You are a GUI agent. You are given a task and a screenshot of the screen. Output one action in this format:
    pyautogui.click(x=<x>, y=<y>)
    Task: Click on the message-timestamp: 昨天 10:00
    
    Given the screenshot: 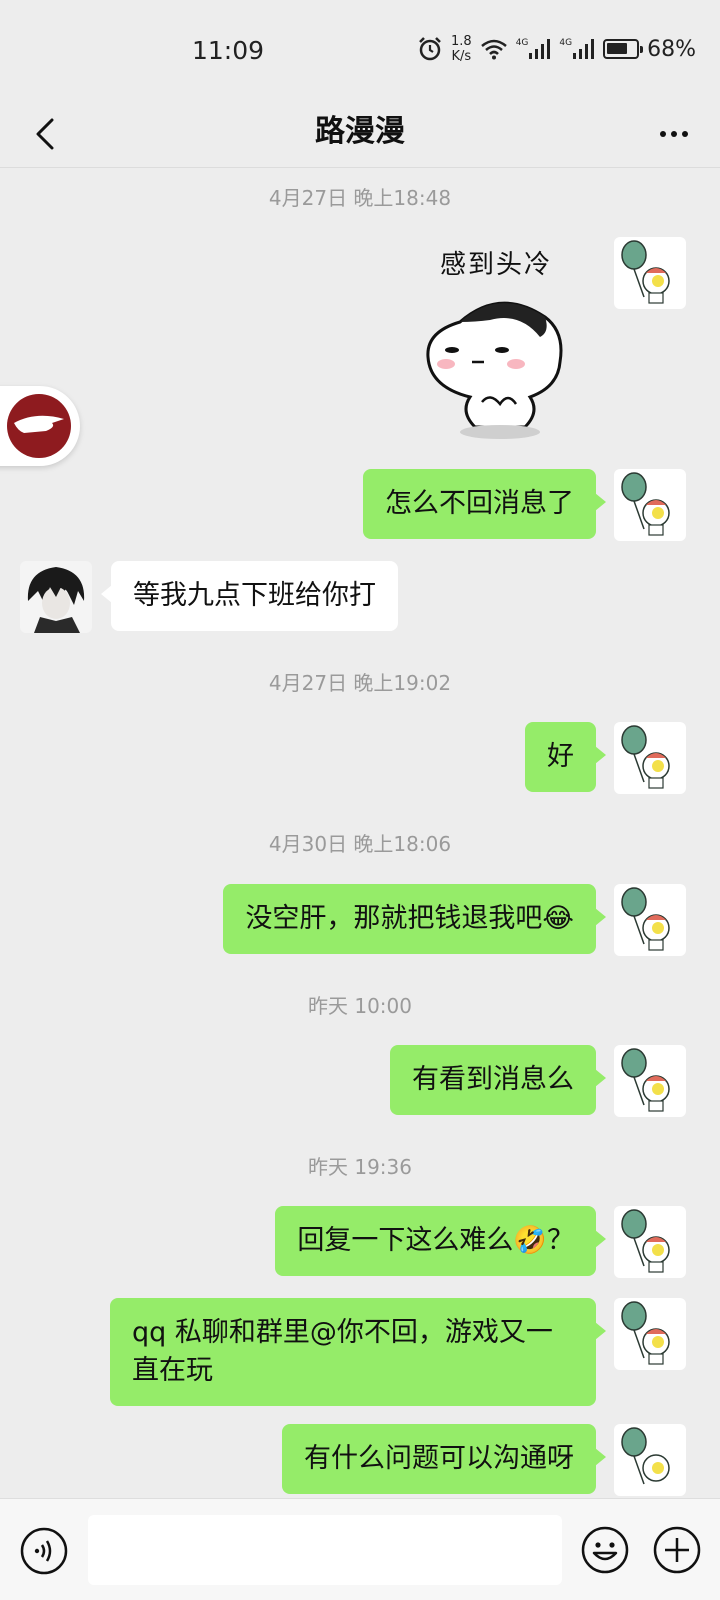 What is the action you would take?
    pyautogui.click(x=360, y=1006)
    